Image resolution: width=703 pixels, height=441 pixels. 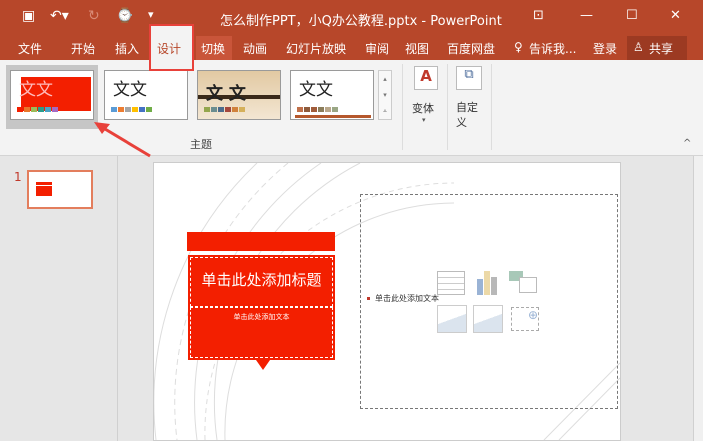 What do you see at coordinates (261, 241) in the screenshot?
I see `title-accent-bar` at bounding box center [261, 241].